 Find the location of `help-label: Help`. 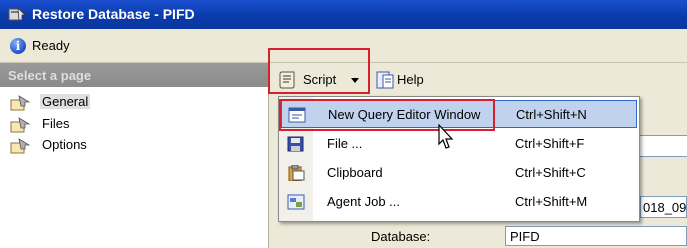

help-label: Help is located at coordinates (410, 79).